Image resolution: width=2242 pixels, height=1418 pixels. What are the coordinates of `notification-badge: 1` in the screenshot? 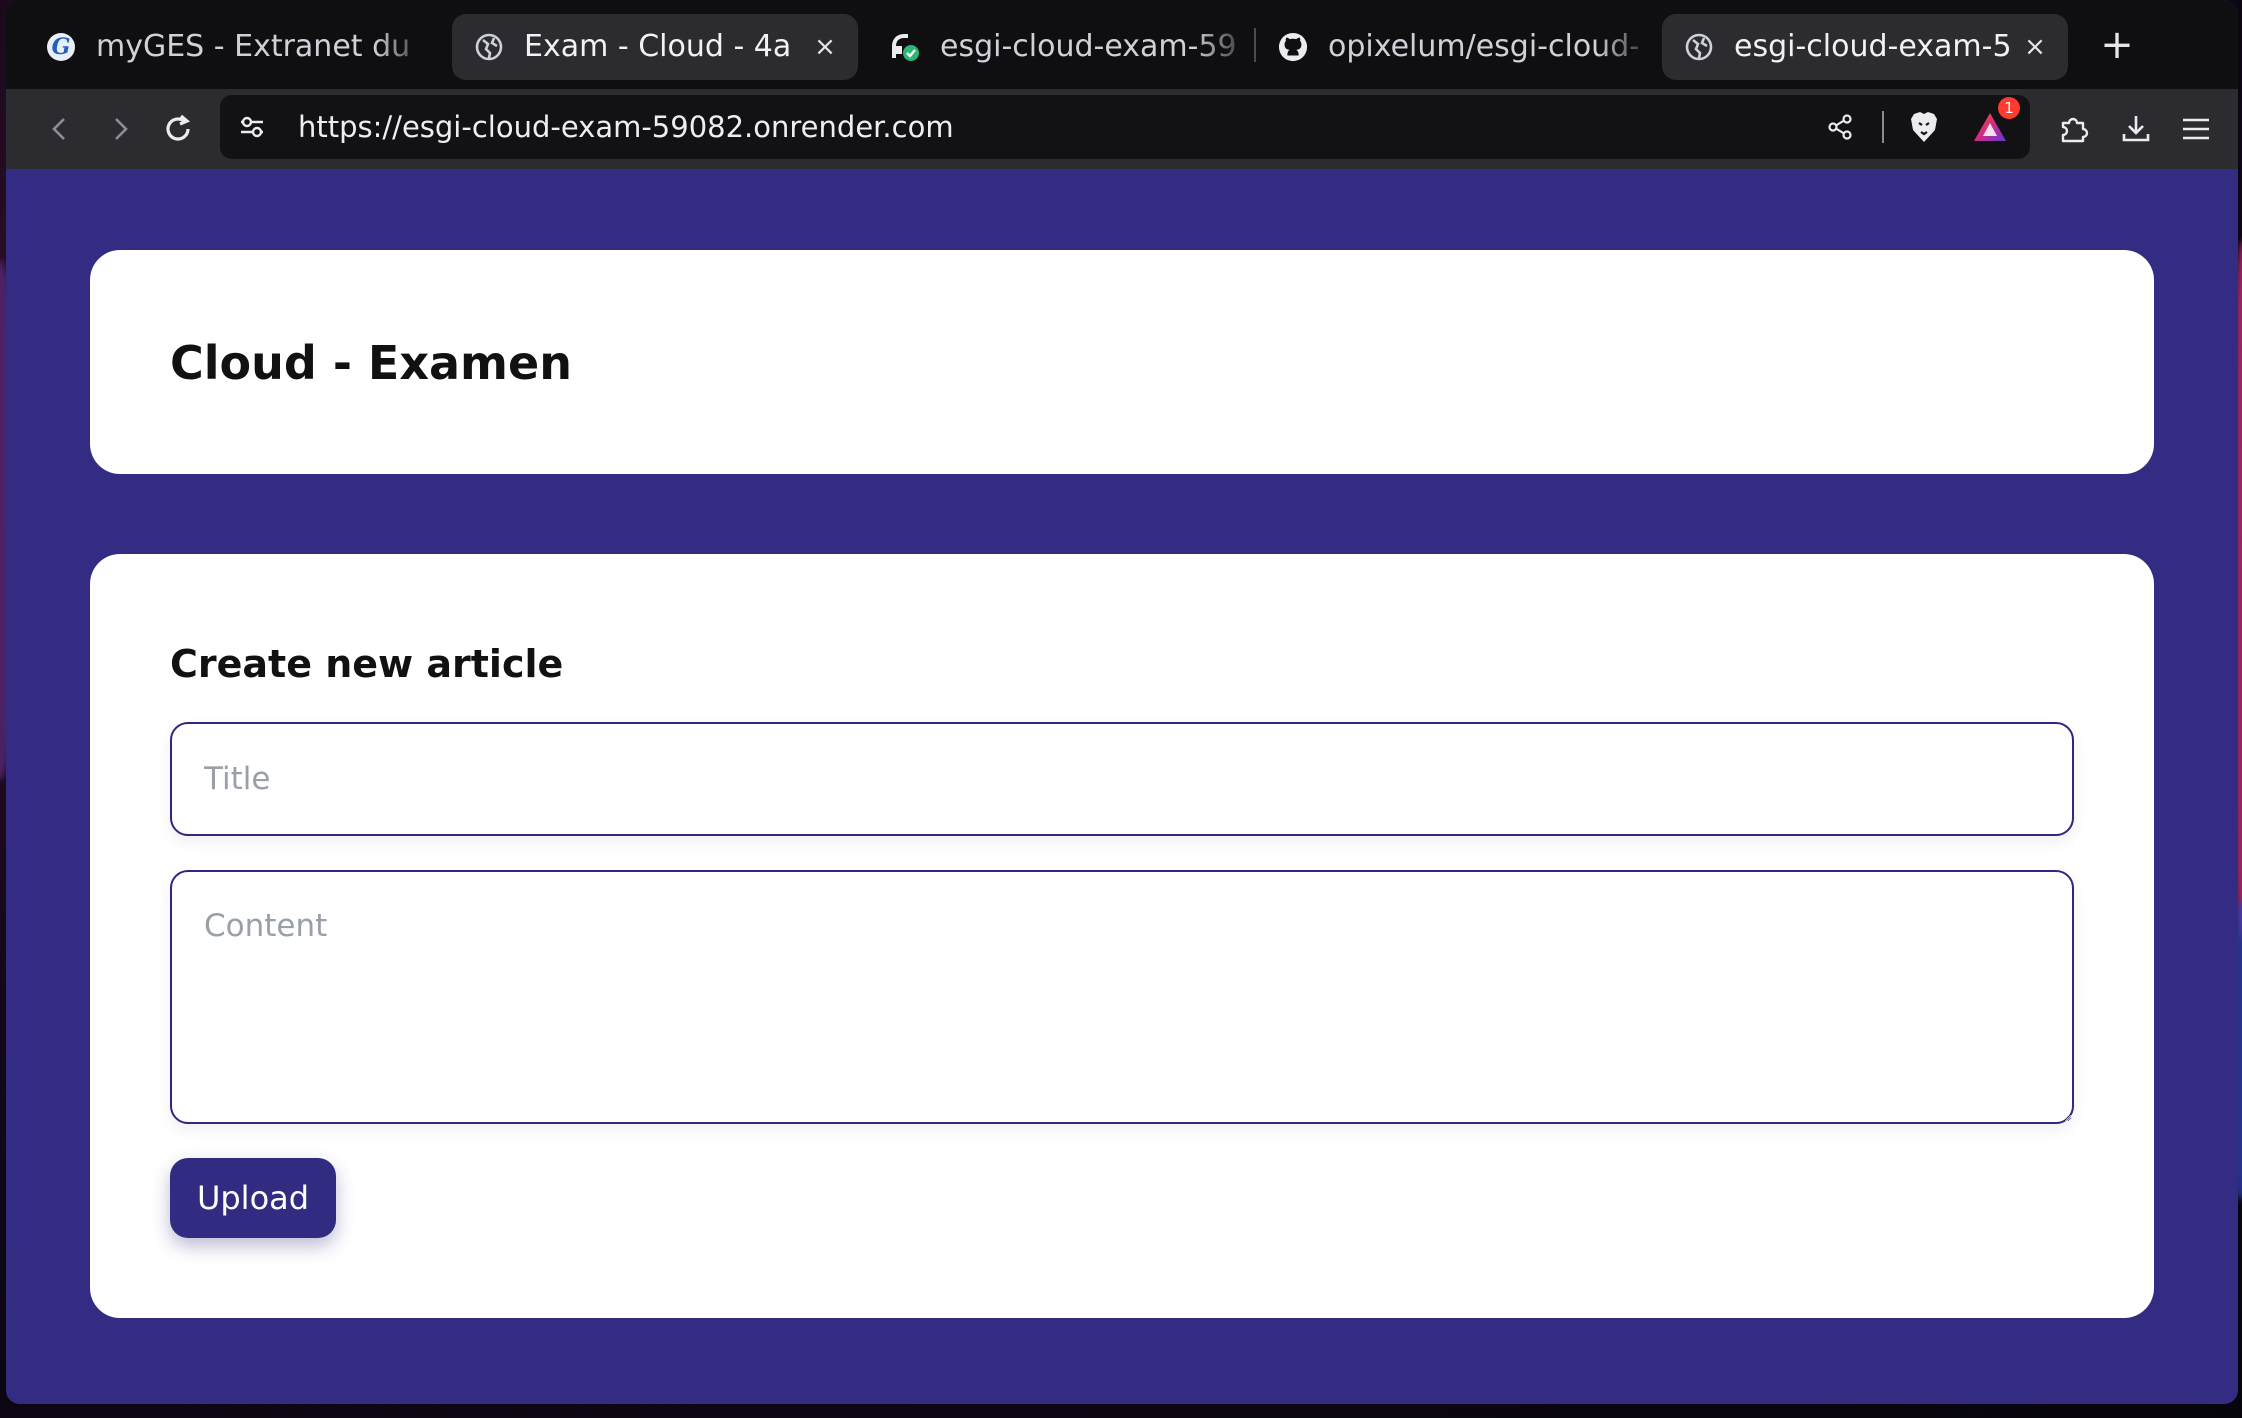 It's located at (2009, 108).